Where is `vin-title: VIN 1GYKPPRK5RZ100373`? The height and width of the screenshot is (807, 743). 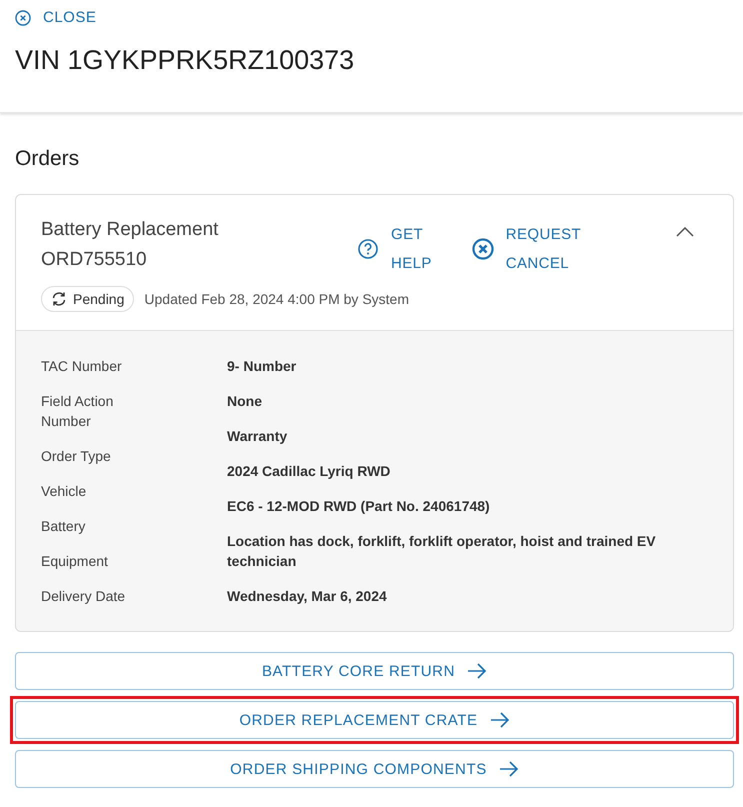
vin-title: VIN 1GYKPPRK5RZ100373 is located at coordinates (185, 60).